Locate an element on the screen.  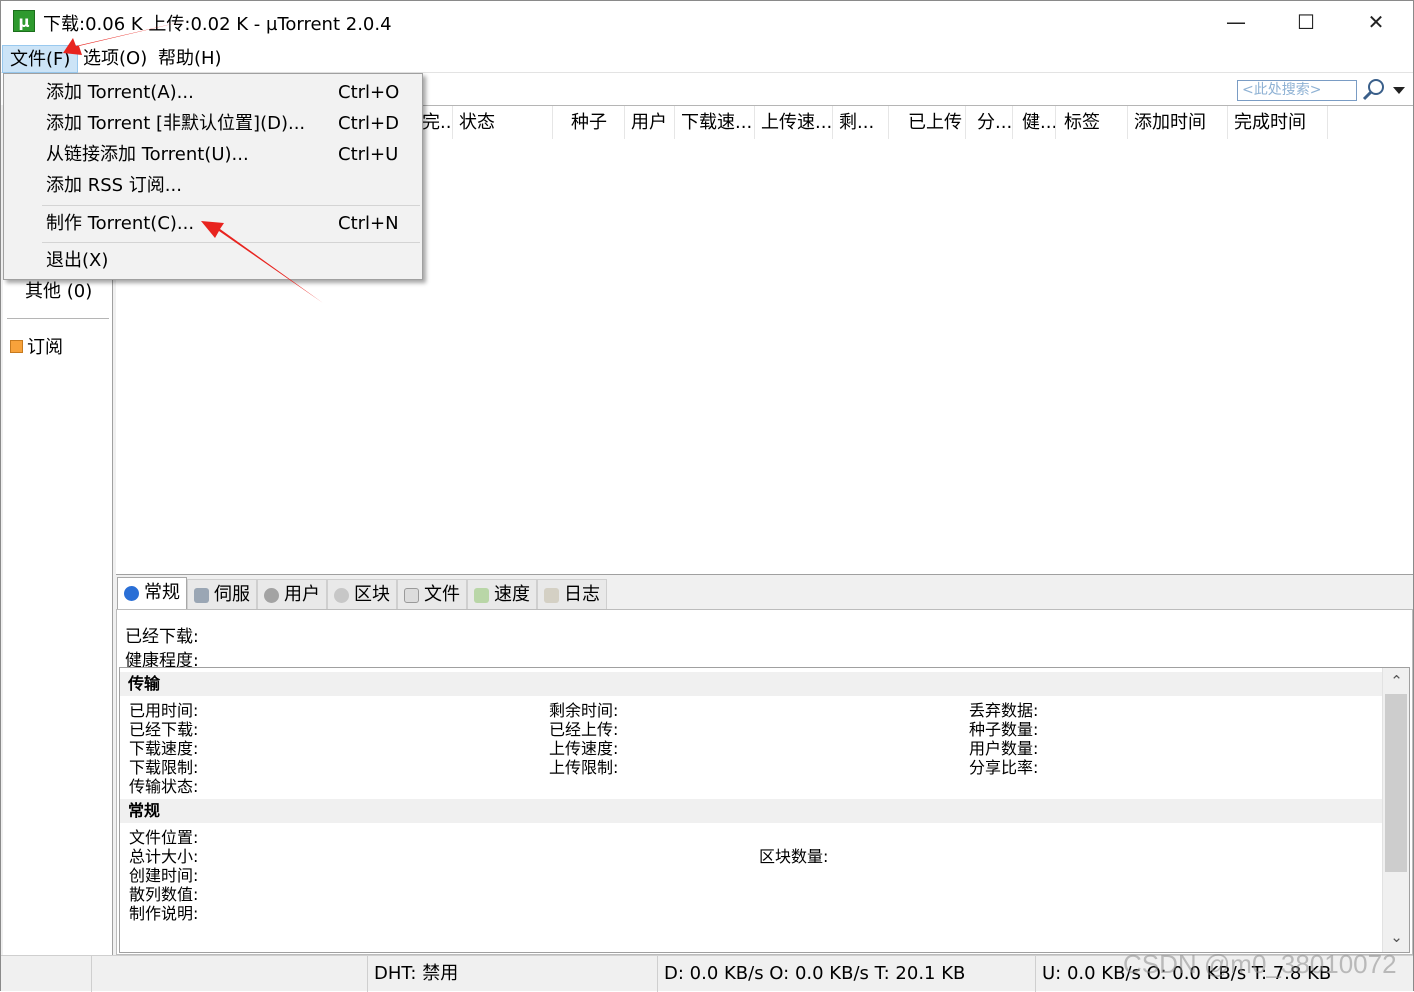
scroll-down-icon: ⌄ is located at coordinates (1396, 937).